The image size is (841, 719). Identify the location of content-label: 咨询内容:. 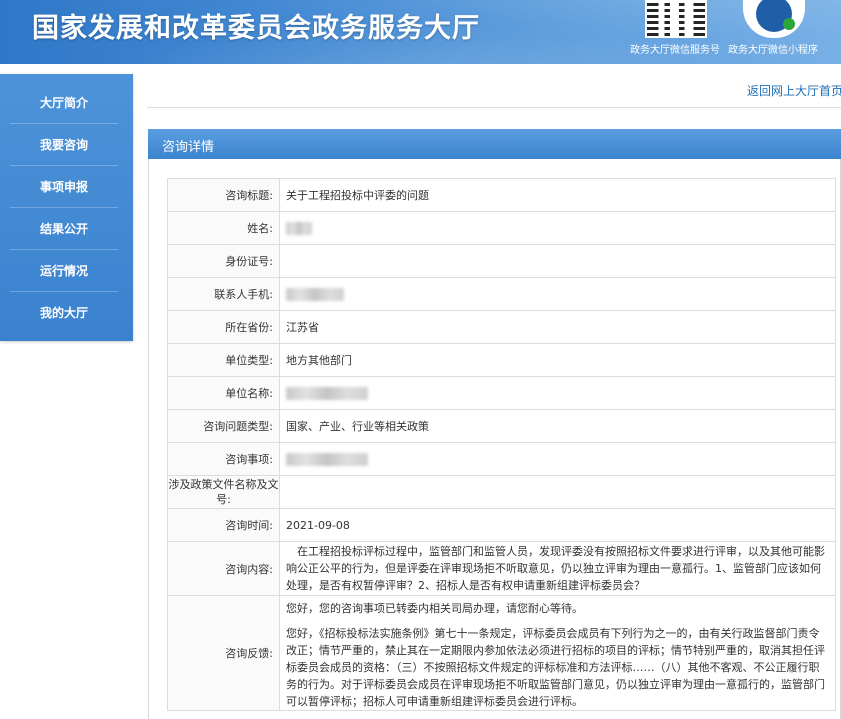
(223, 568).